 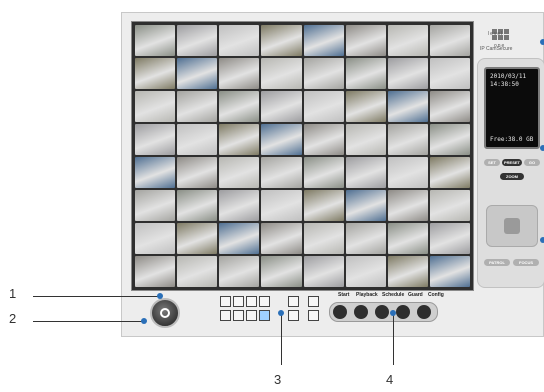 What do you see at coordinates (251, 301) in the screenshot?
I see `layout-6-icon` at bounding box center [251, 301].